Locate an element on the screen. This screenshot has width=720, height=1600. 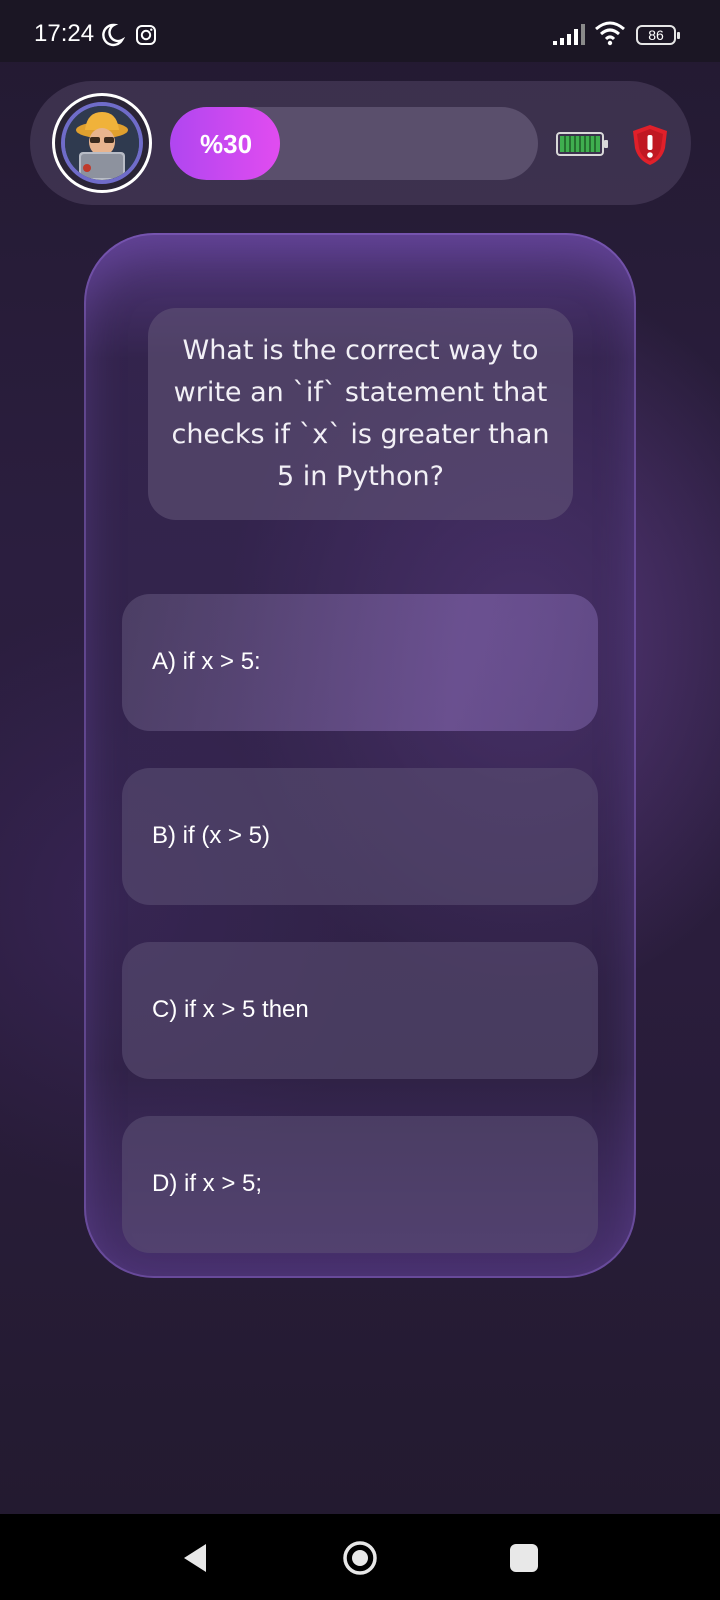
answer-option-a: A) if x > 5: is located at coordinates (360, 662).